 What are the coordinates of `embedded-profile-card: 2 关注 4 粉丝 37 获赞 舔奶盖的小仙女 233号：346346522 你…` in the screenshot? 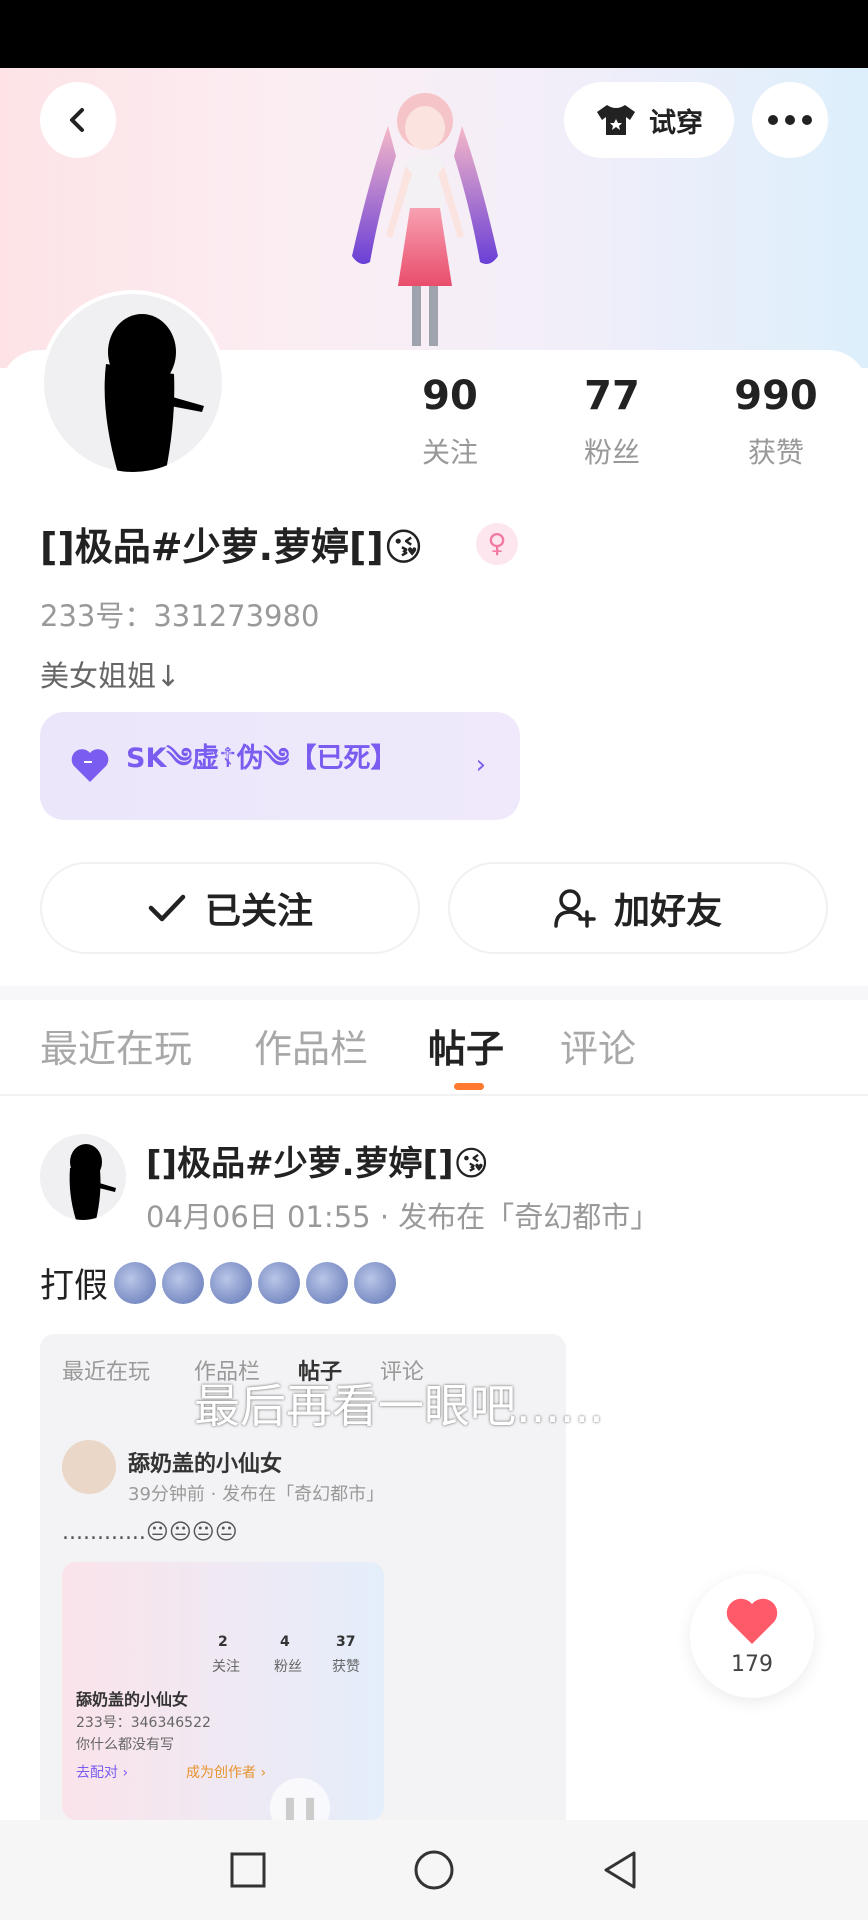 It's located at (223, 1691).